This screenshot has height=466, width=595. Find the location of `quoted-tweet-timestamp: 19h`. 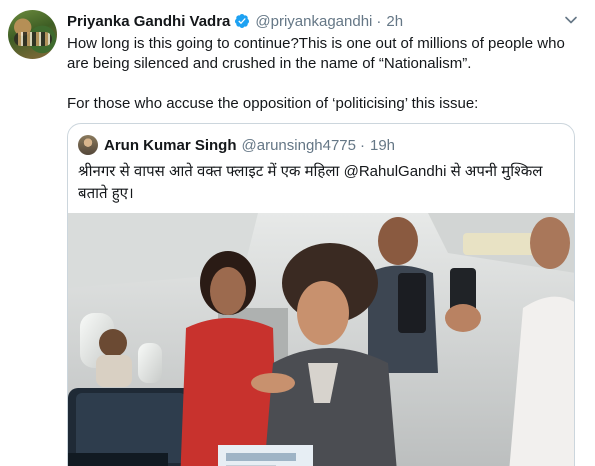

quoted-tweet-timestamp: 19h is located at coordinates (383, 145).